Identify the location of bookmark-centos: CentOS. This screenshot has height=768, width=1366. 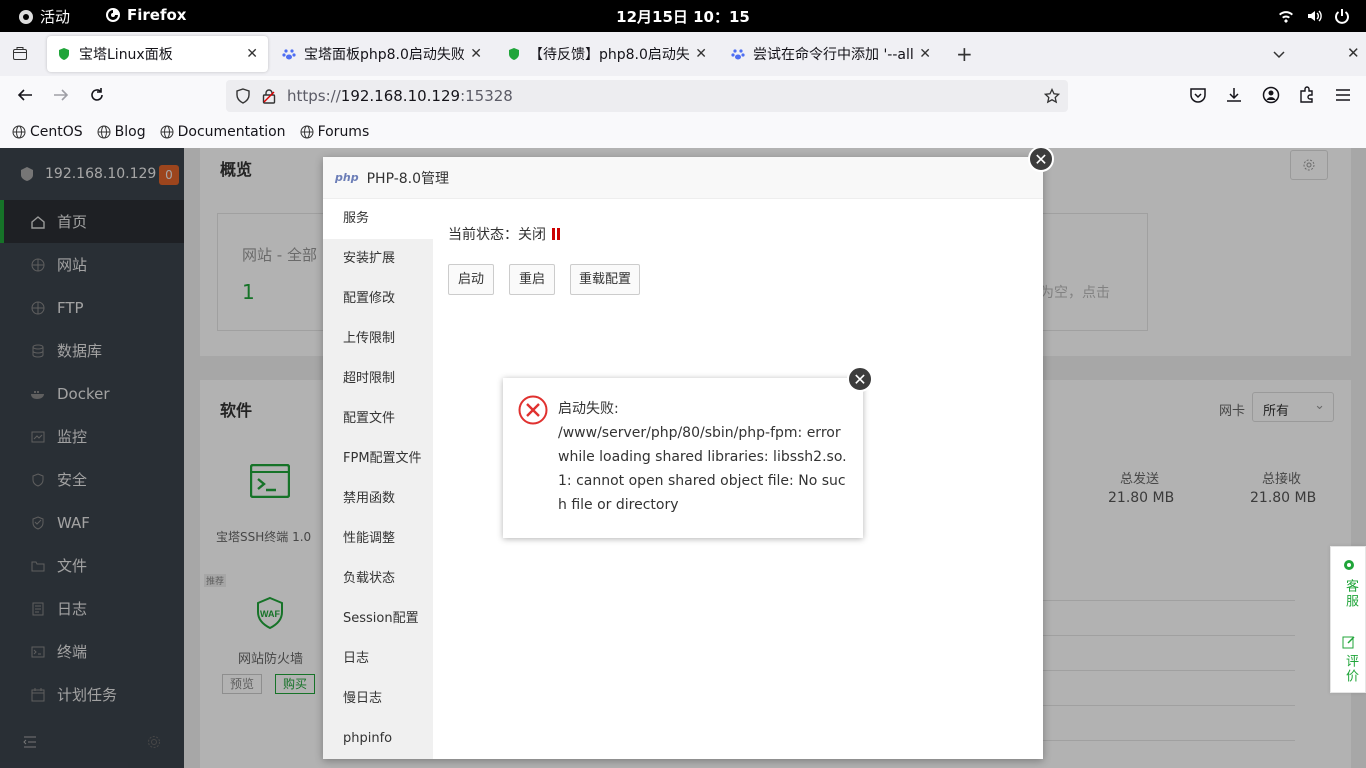
(47, 132).